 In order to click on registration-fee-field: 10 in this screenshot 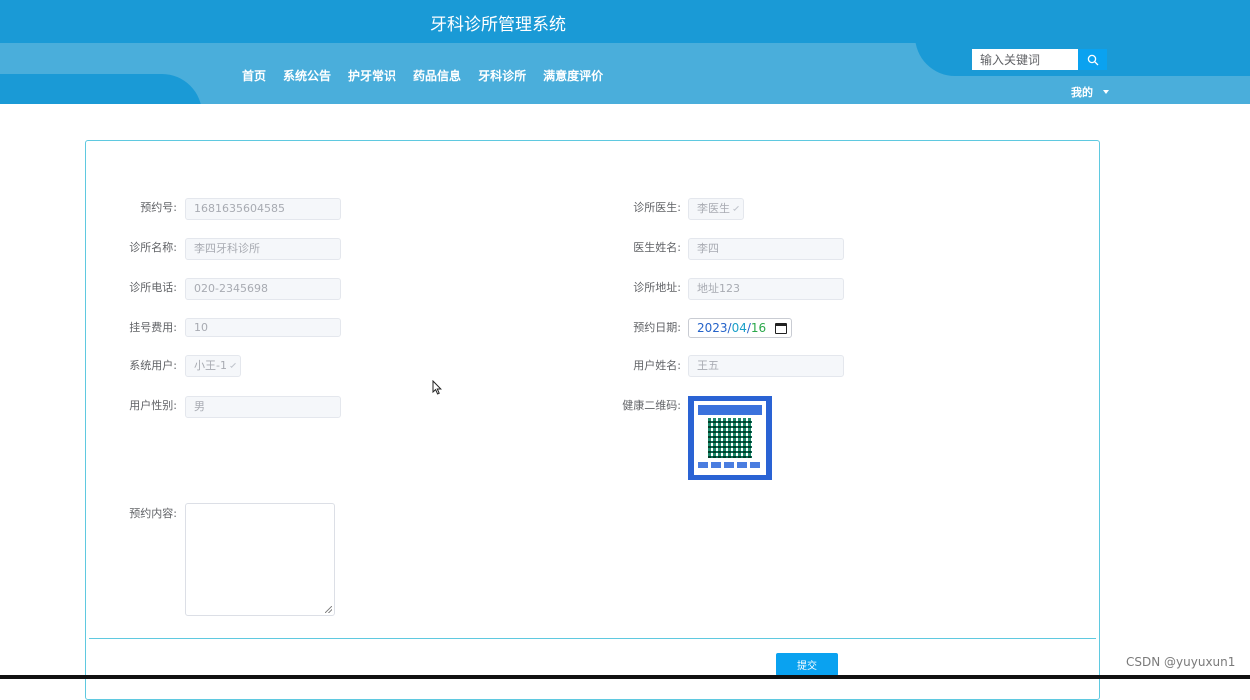, I will do `click(263, 327)`.